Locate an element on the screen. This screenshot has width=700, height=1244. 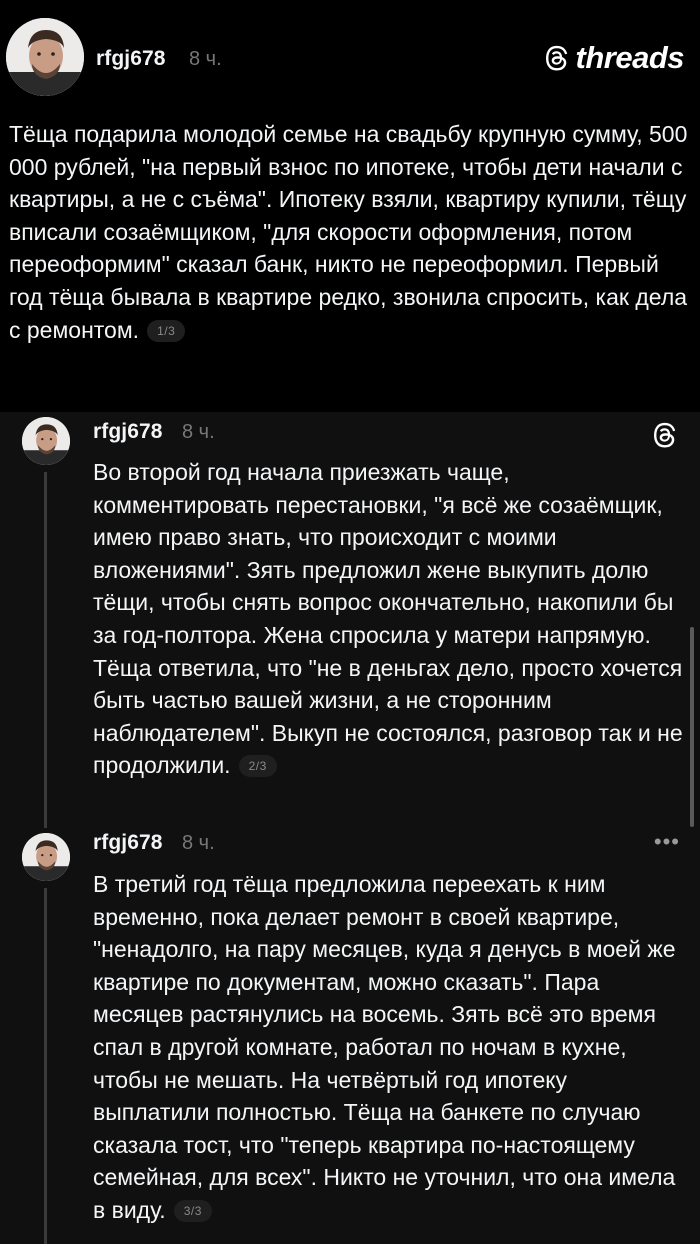
more-options-button: ••• is located at coordinates (667, 842).